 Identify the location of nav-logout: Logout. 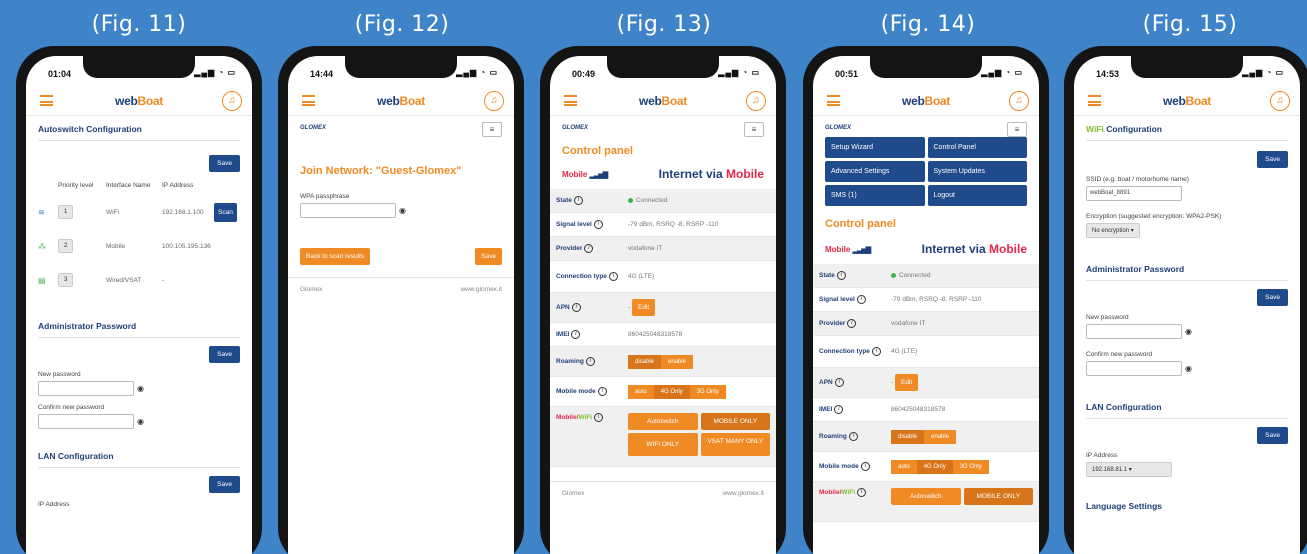
(977, 195).